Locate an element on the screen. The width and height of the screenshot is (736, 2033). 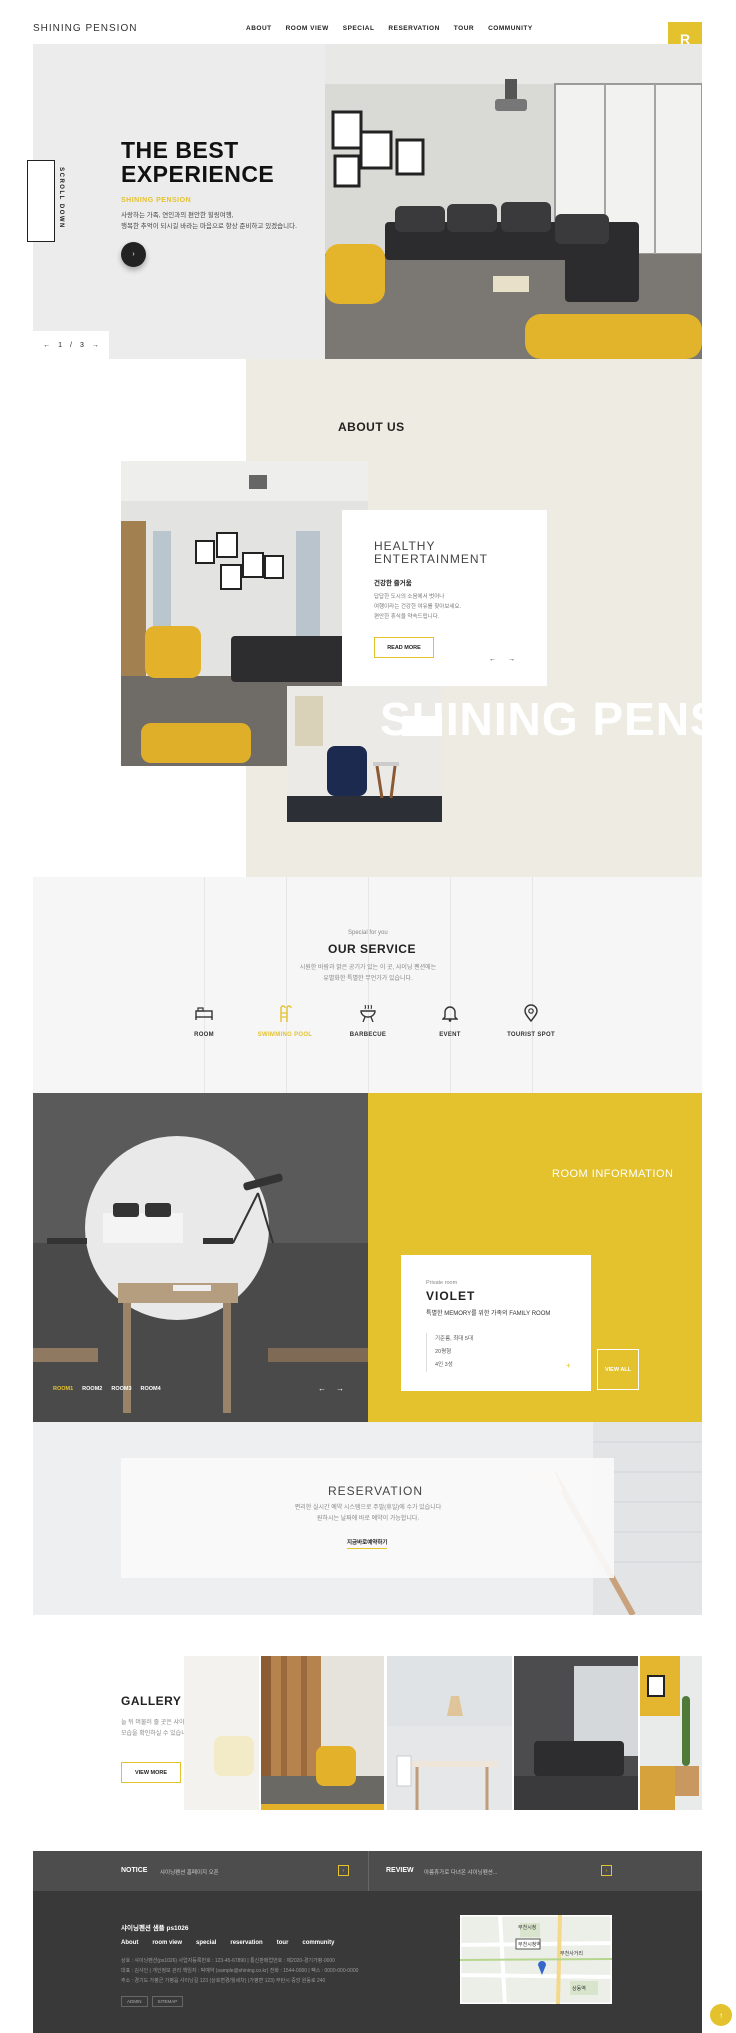
footer-buttons: ADMIN SITEMAP is located at coordinates (152, 2001).